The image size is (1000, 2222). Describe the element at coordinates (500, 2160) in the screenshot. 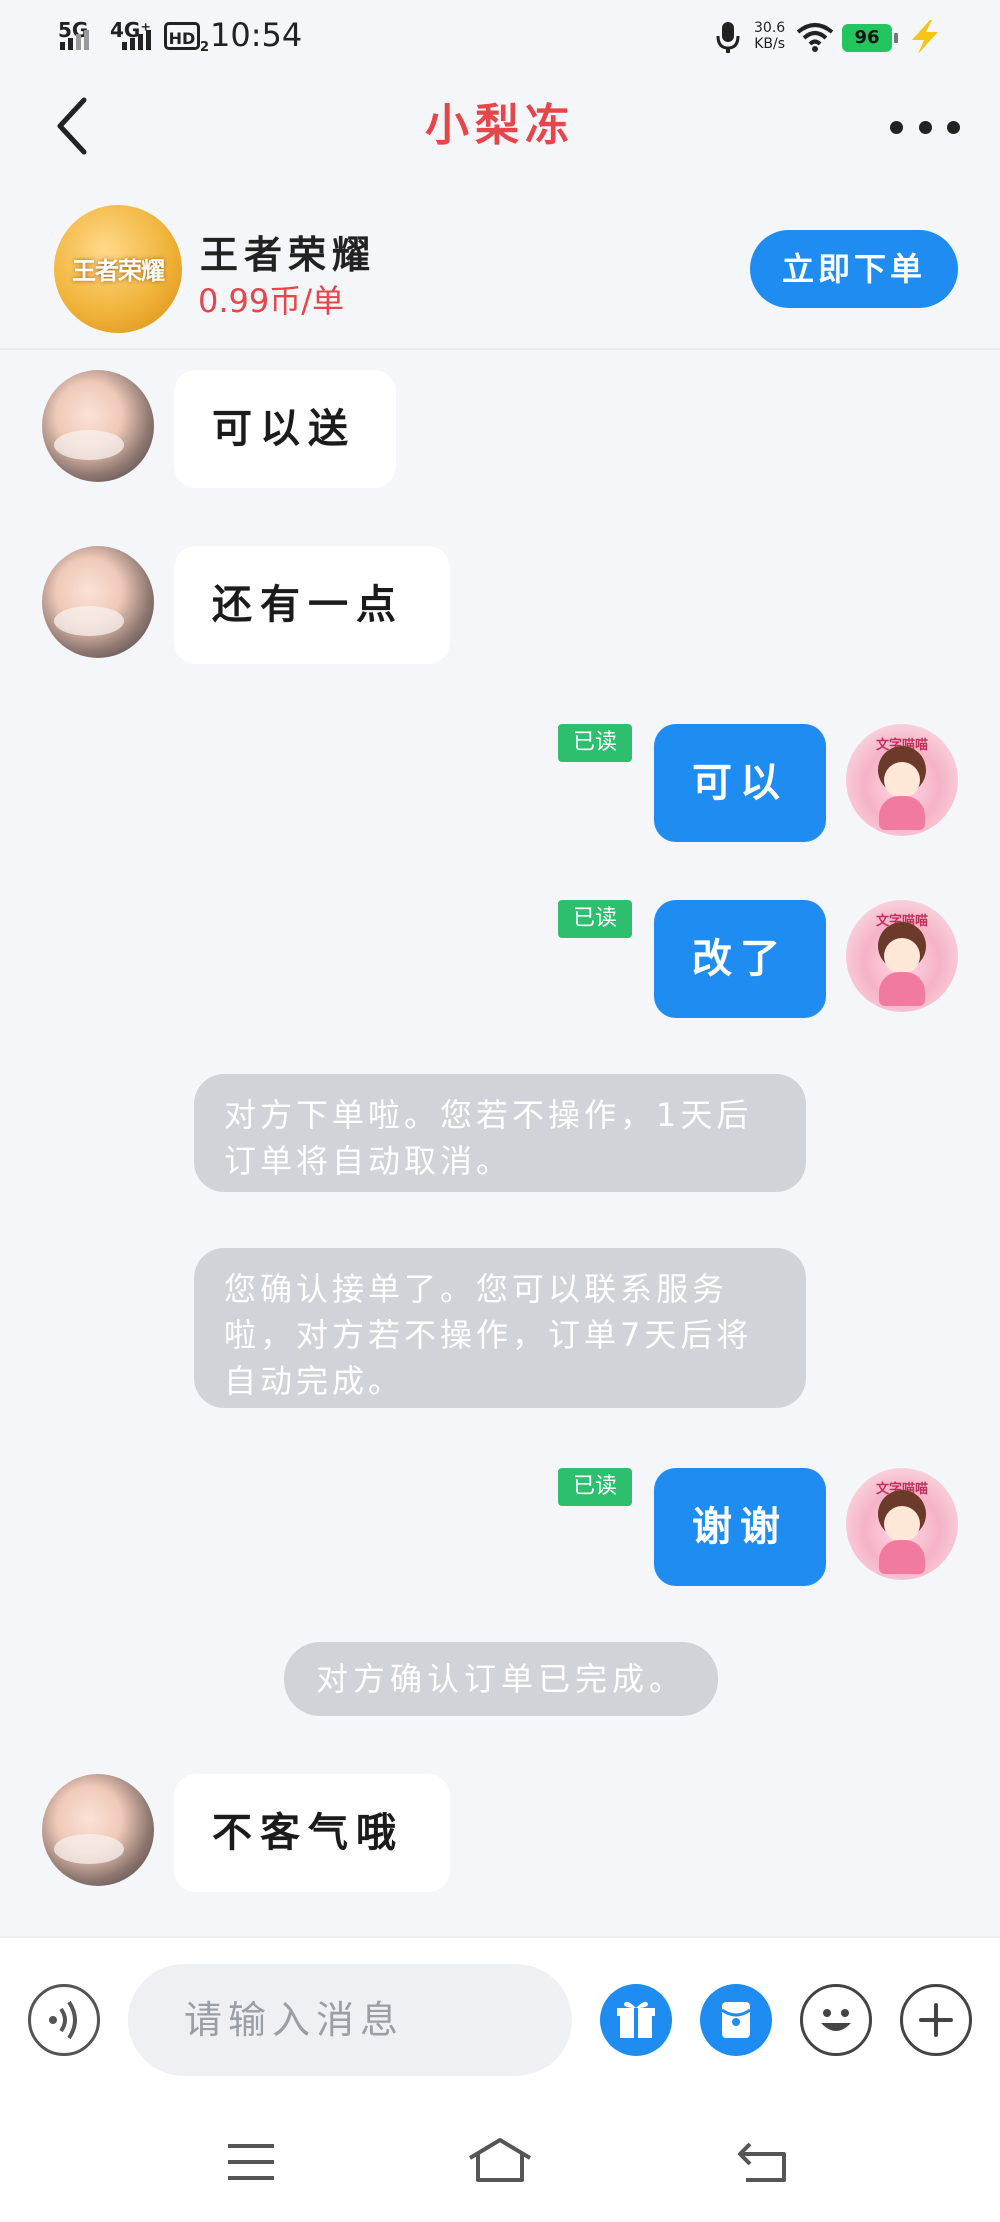

I see `home-icon` at that location.